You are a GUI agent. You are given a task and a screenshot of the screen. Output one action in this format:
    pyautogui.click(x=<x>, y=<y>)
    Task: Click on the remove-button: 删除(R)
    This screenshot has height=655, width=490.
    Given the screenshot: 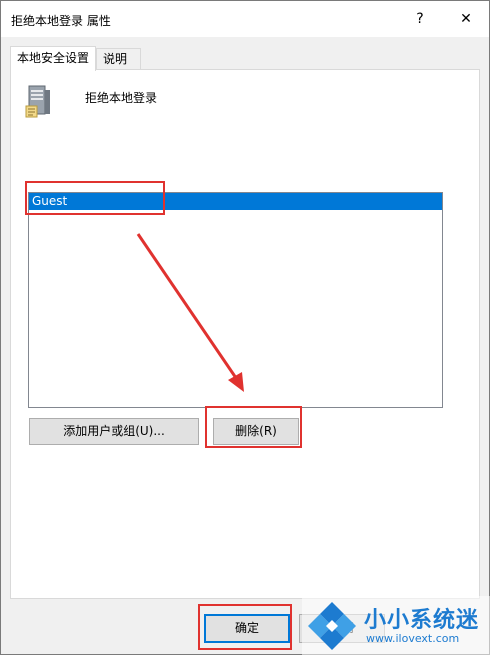 What is the action you would take?
    pyautogui.click(x=256, y=431)
    